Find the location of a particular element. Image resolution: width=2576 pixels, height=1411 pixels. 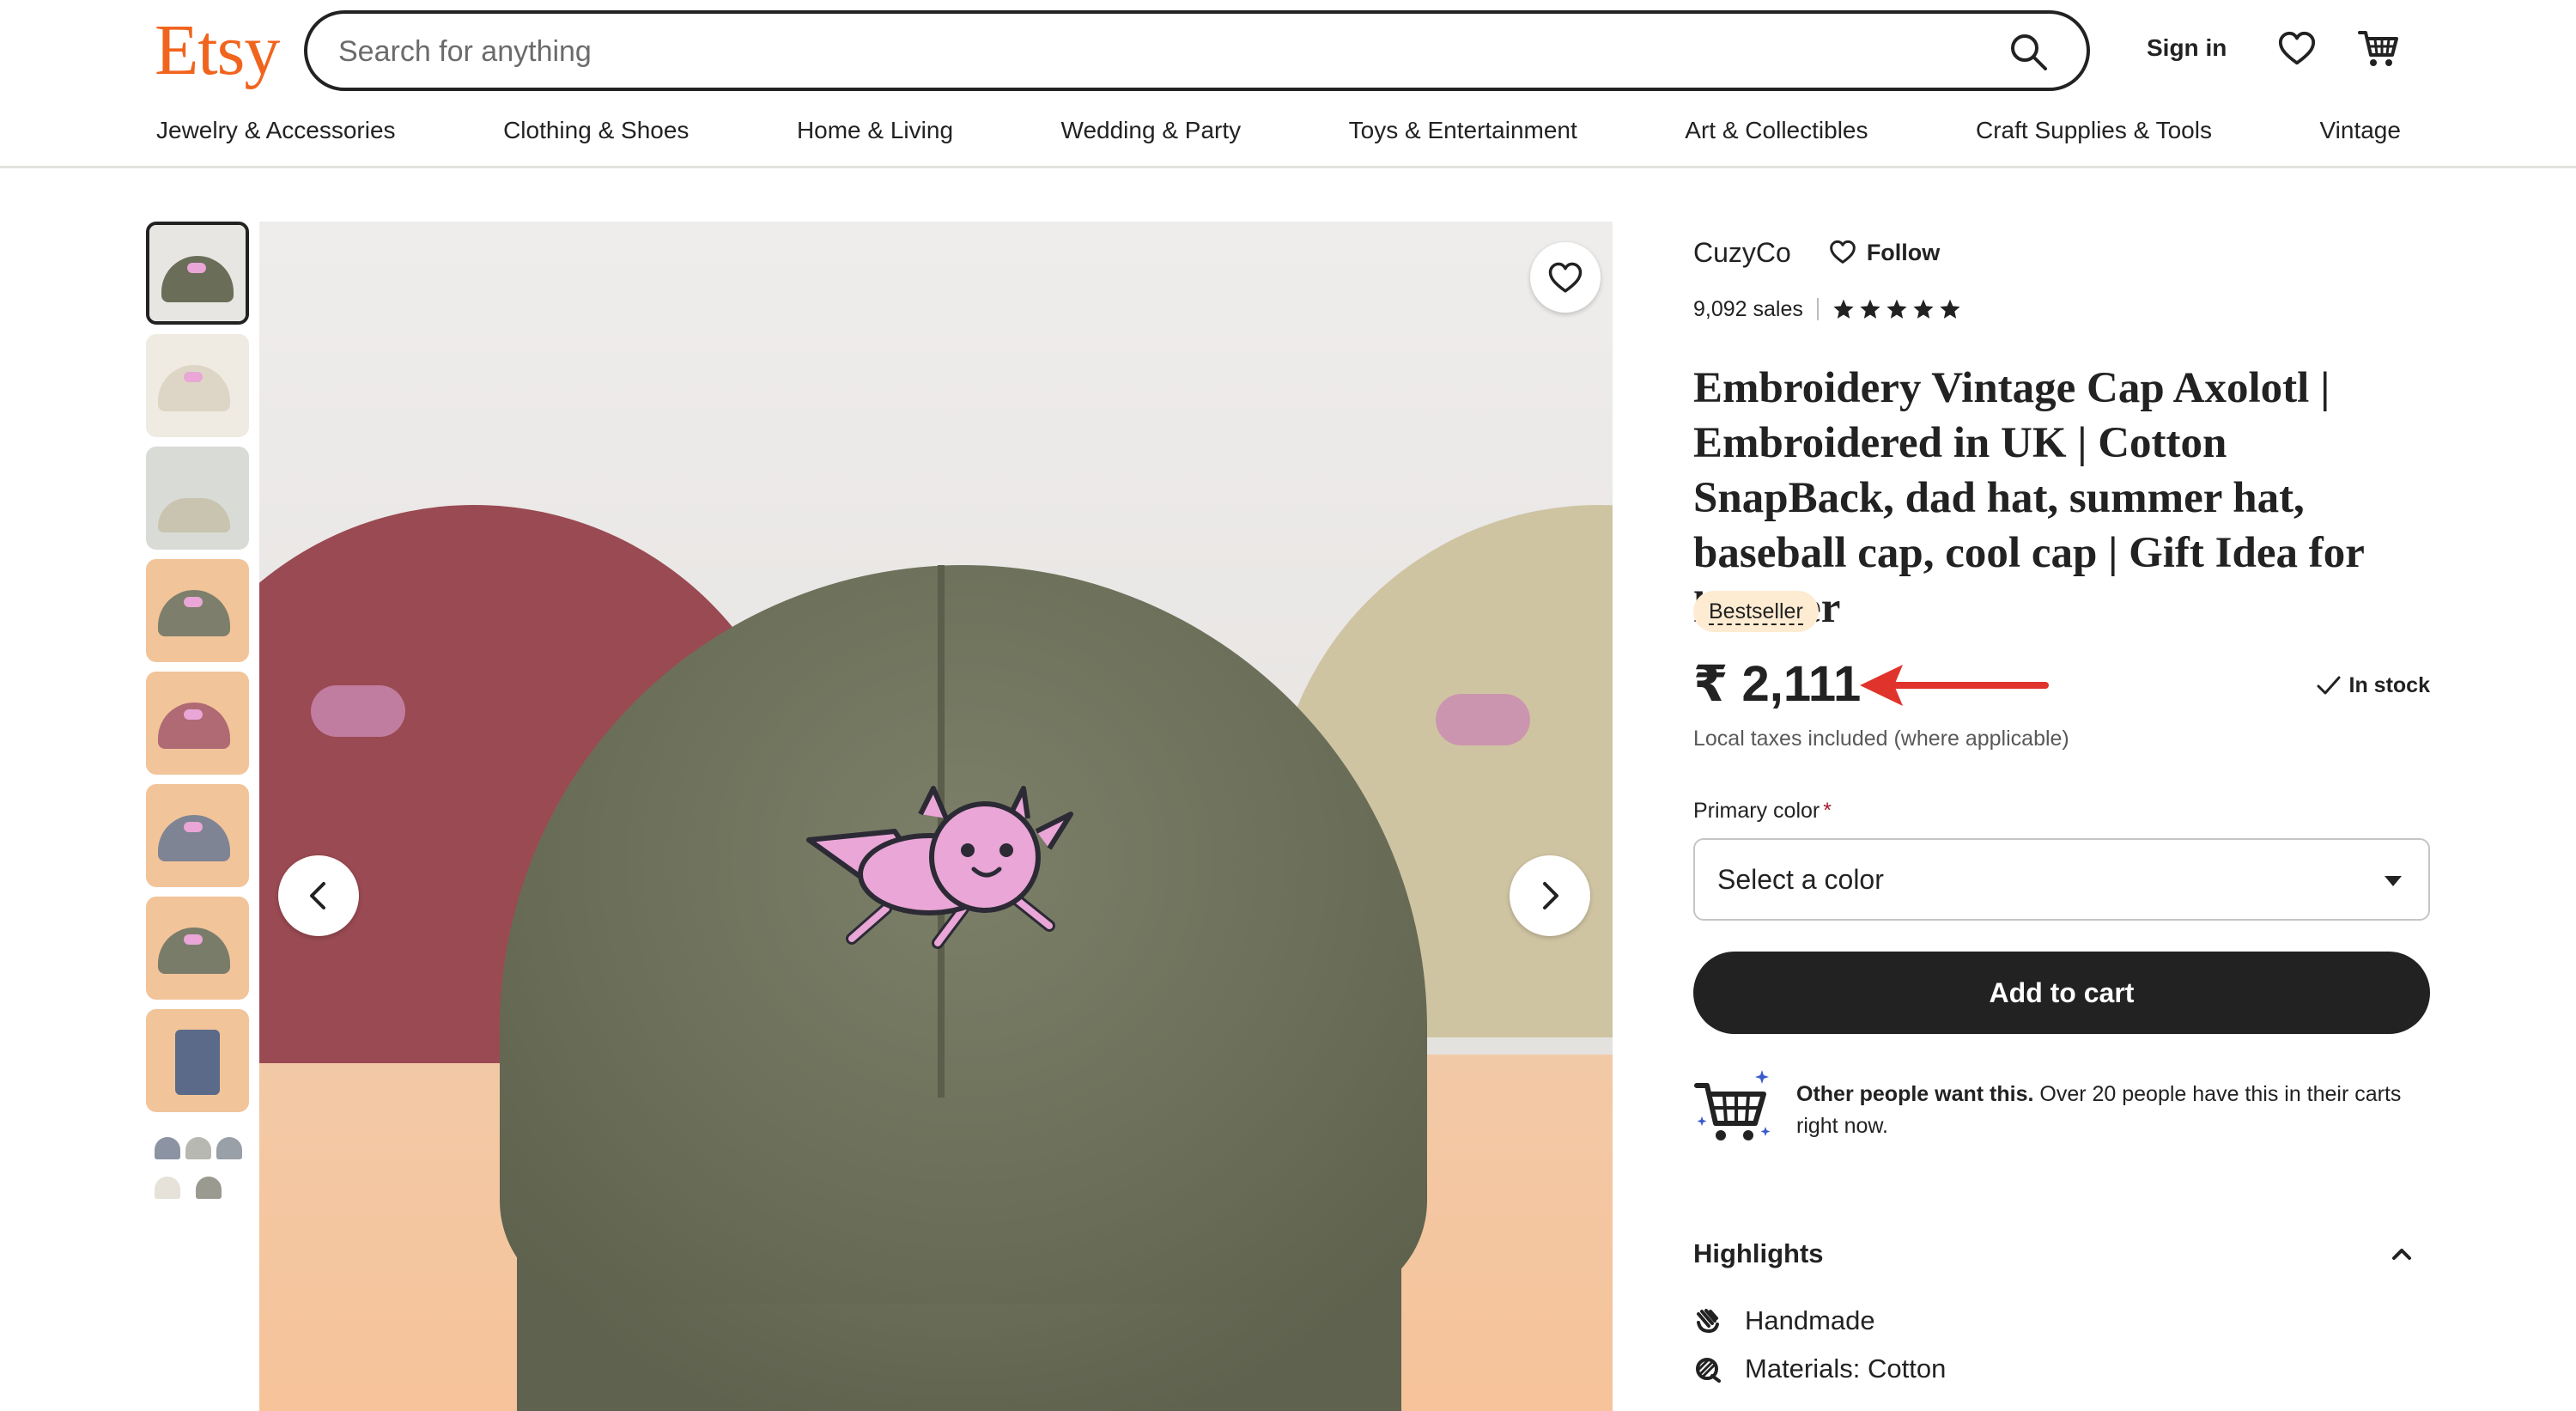

highlight-materials-label: Materials: Cotton is located at coordinates (1846, 1368).